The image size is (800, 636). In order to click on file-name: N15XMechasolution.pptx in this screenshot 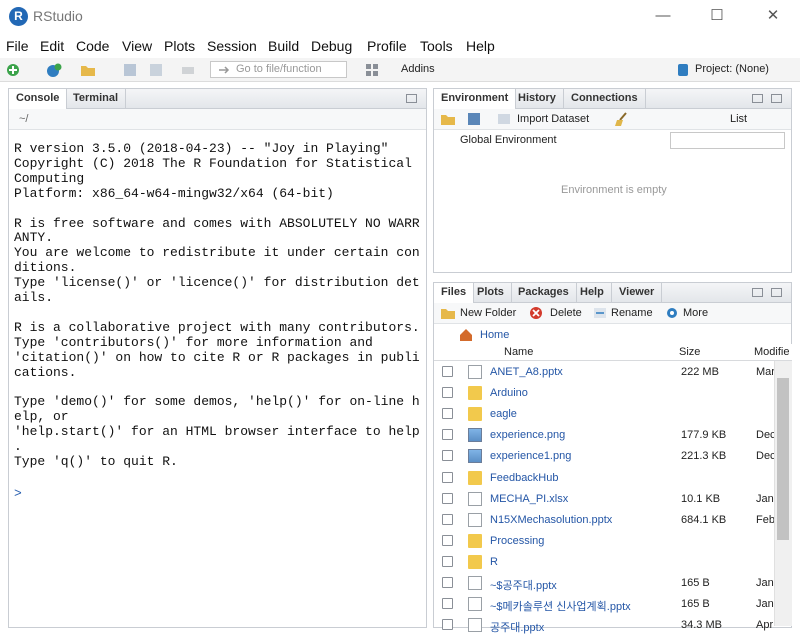, I will do `click(551, 520)`.